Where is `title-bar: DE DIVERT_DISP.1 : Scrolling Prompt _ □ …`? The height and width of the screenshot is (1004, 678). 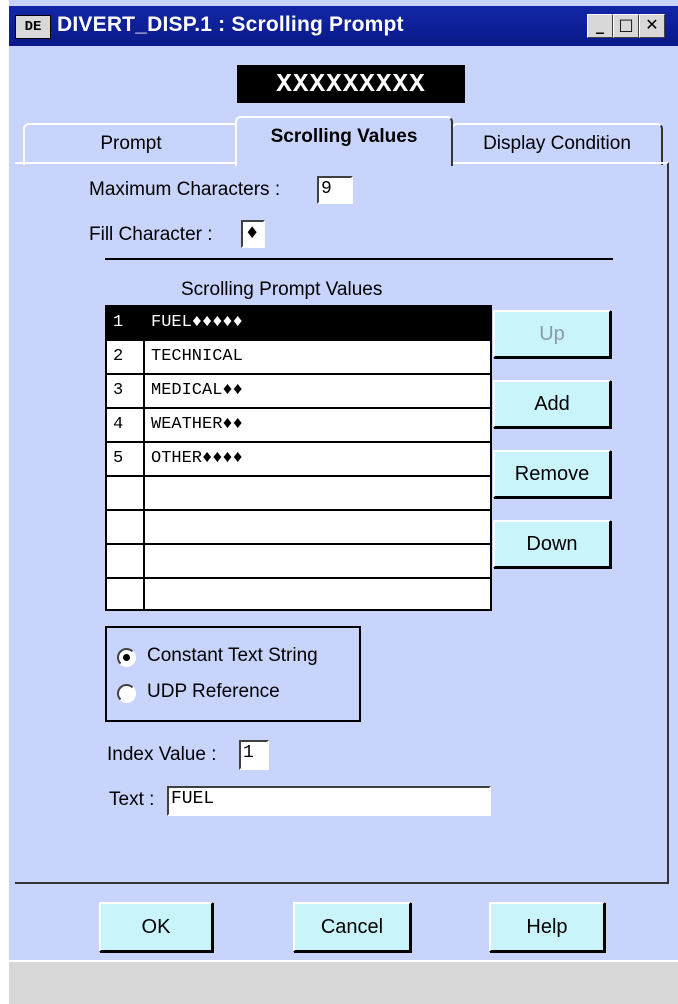 title-bar: DE DIVERT_DISP.1 : Scrolling Prompt _ □ … is located at coordinates (343, 26).